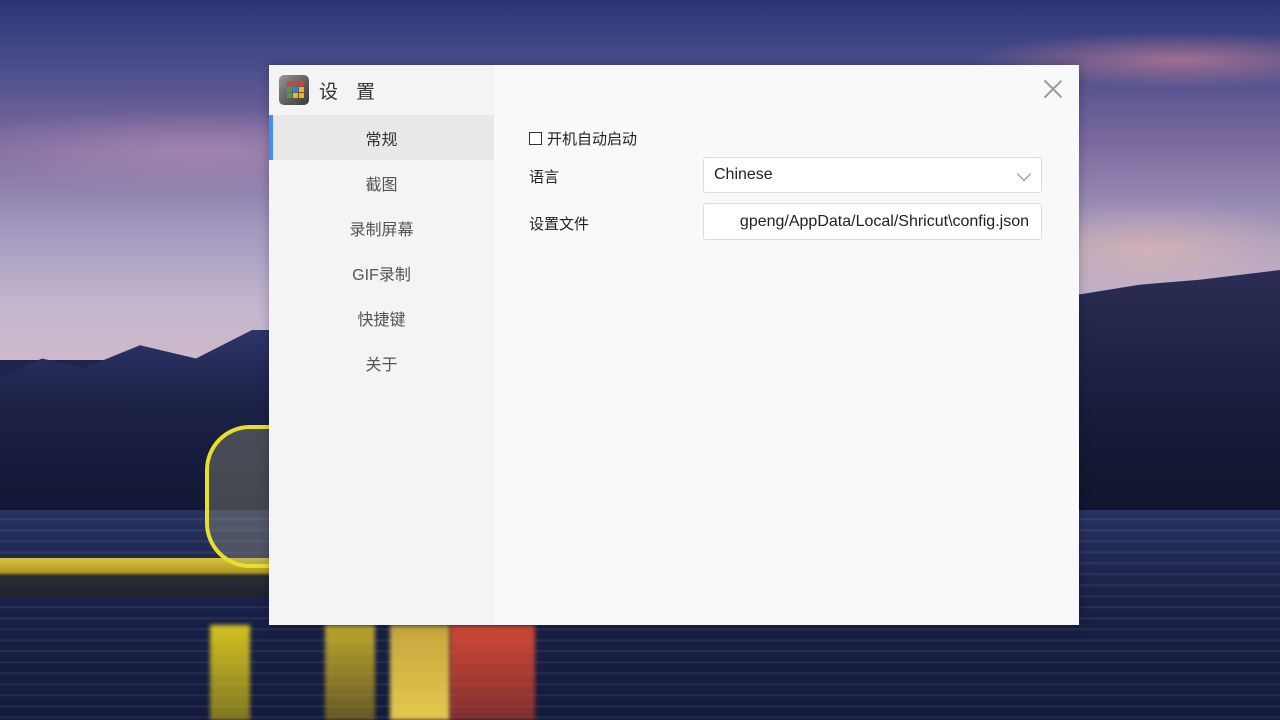  What do you see at coordinates (1053, 89) in the screenshot?
I see `close-button` at bounding box center [1053, 89].